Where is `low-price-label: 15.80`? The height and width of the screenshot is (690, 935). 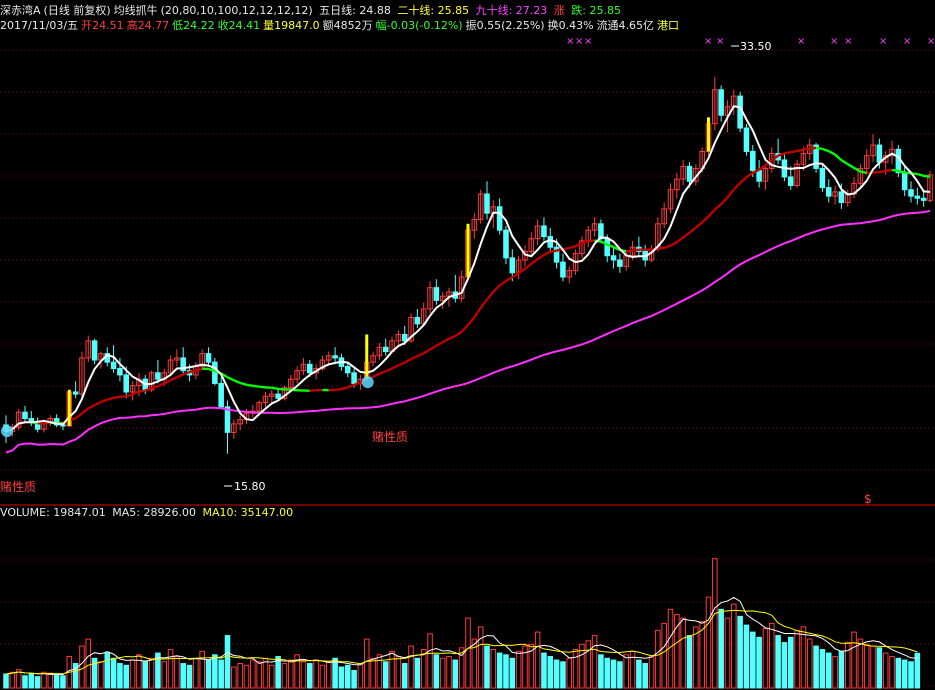 low-price-label: 15.80 is located at coordinates (250, 486).